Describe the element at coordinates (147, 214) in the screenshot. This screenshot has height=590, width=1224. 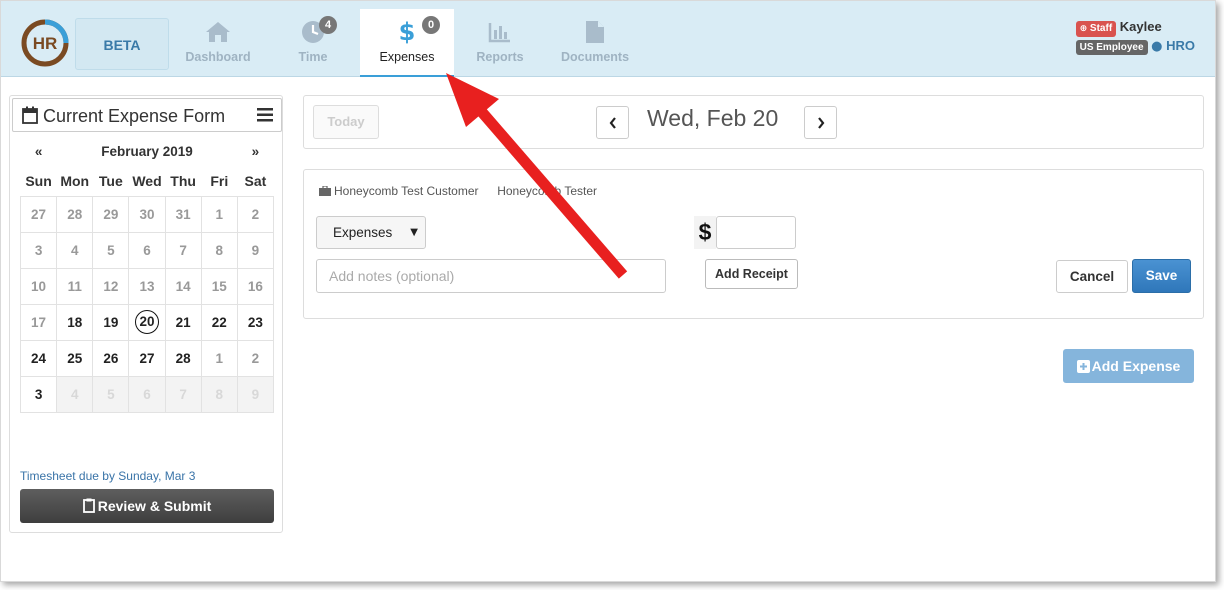
I see `calendar-day: 30` at that location.